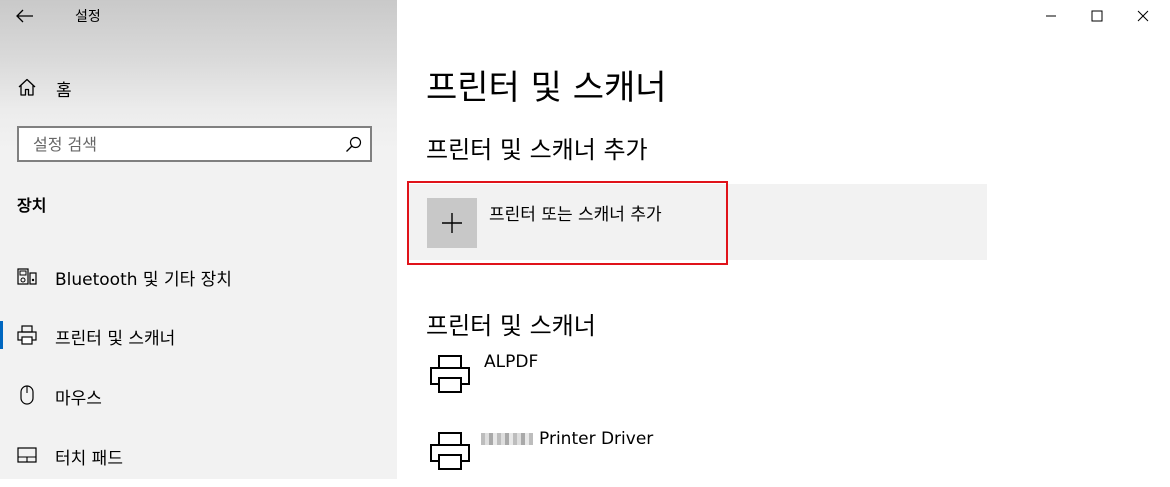 This screenshot has height=487, width=1170. I want to click on add-icon-box, so click(452, 223).